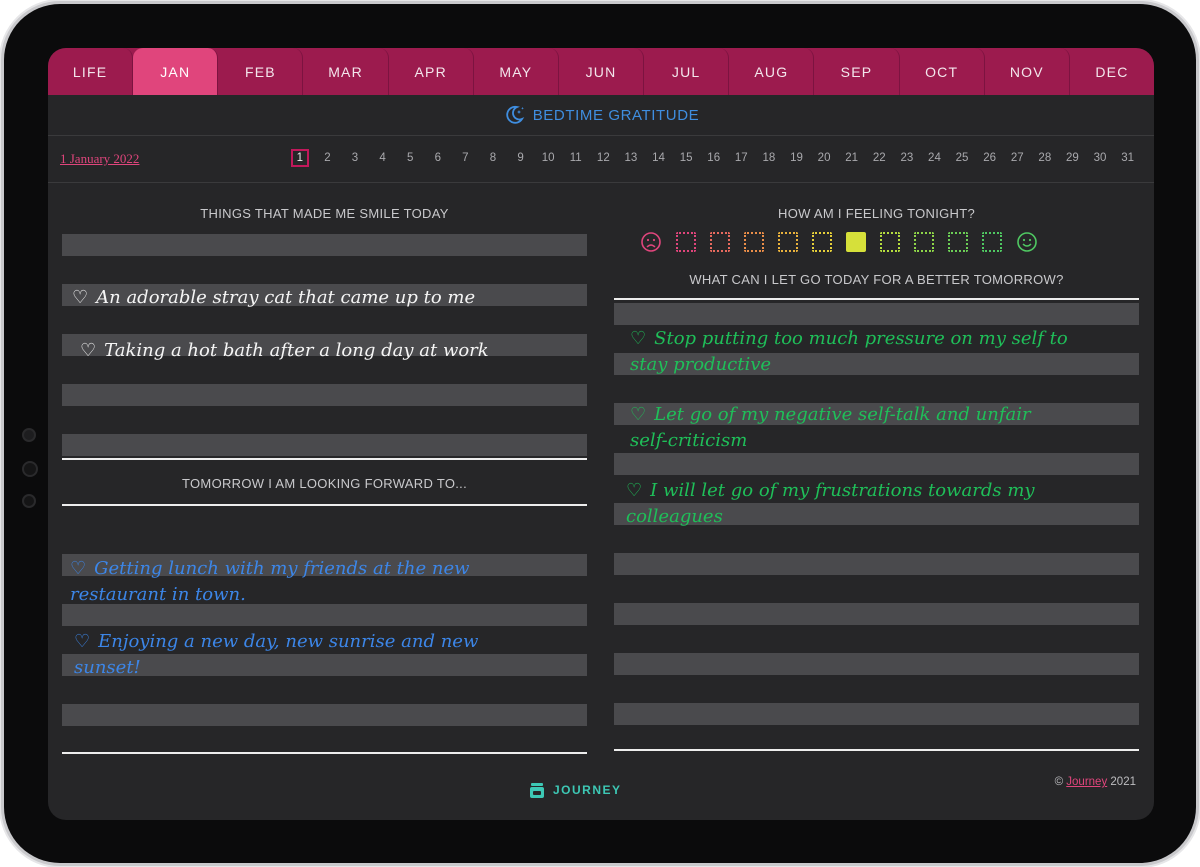  Describe the element at coordinates (99, 159) in the screenshot. I see `current-date-link: 1 January 2022` at that location.